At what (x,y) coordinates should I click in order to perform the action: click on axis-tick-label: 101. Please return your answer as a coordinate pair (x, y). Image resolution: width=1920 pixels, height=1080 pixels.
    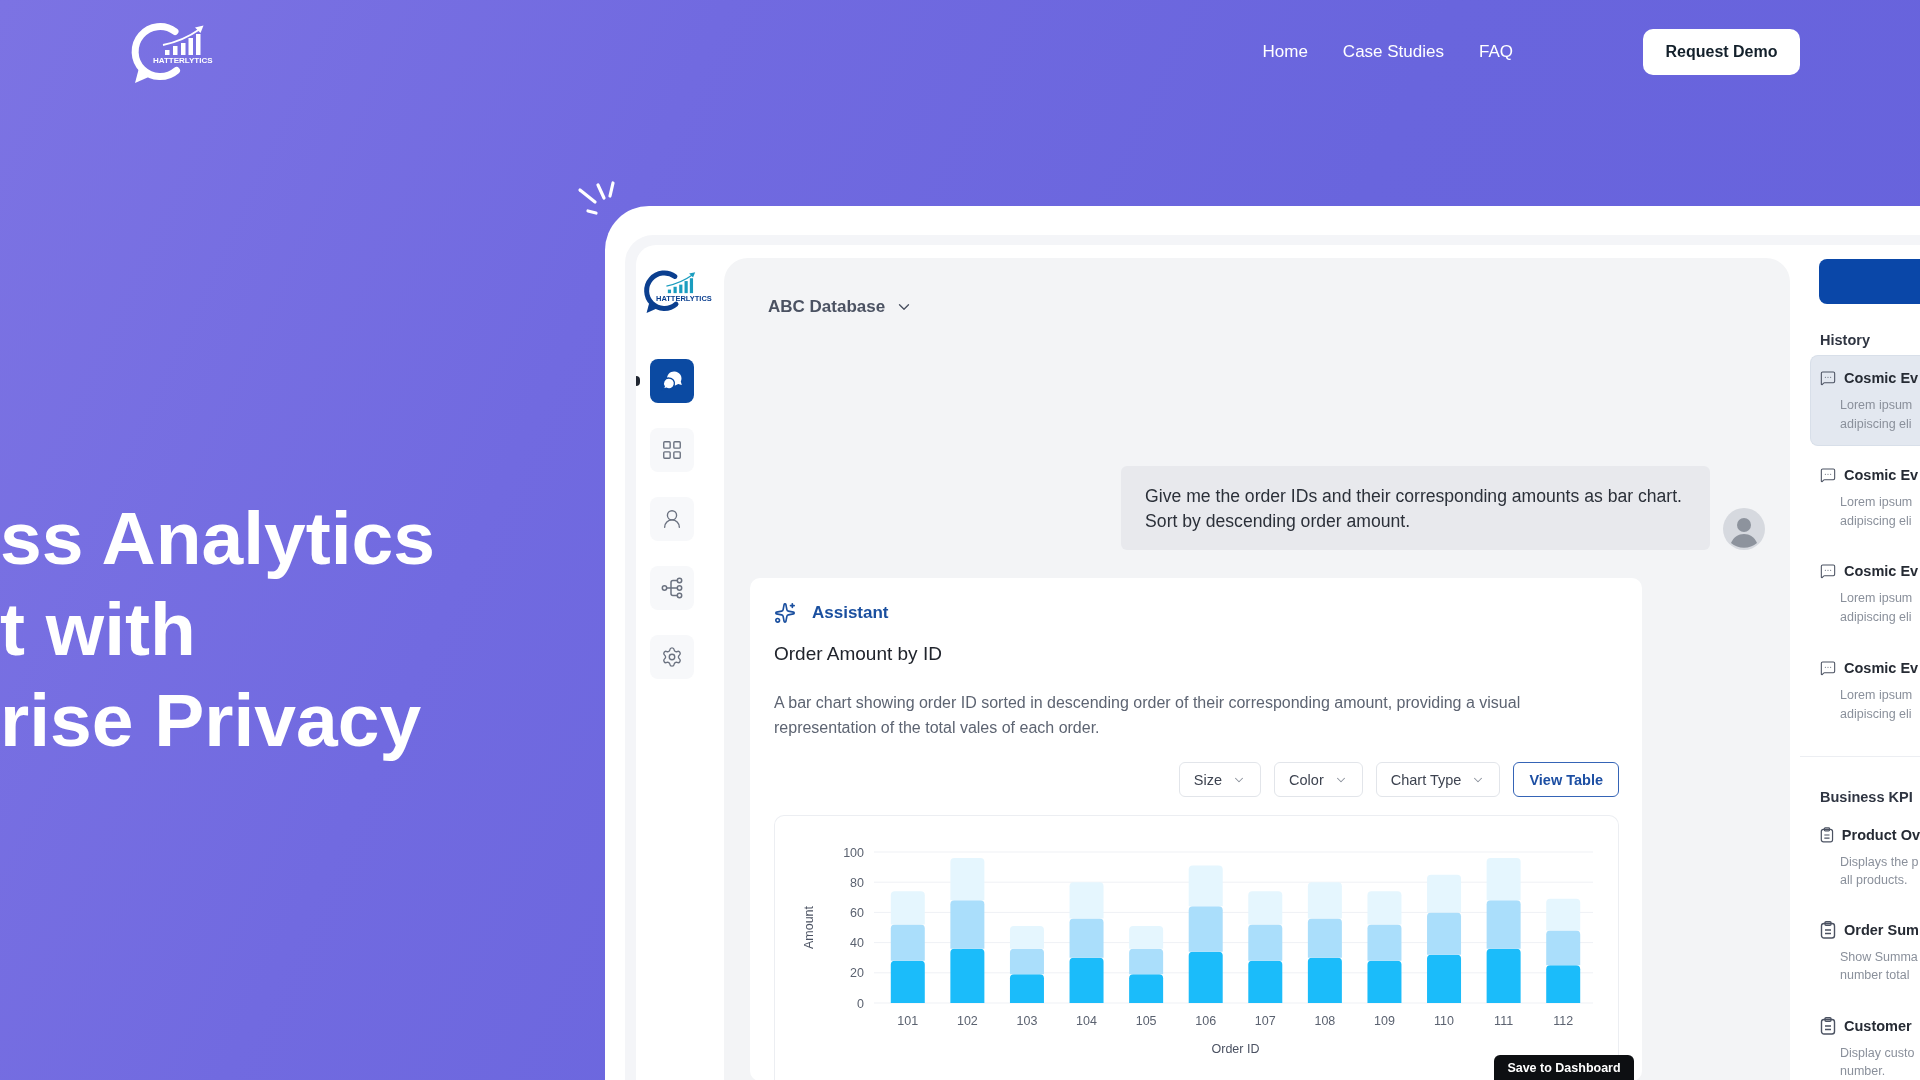
    Looking at the image, I should click on (908, 1021).